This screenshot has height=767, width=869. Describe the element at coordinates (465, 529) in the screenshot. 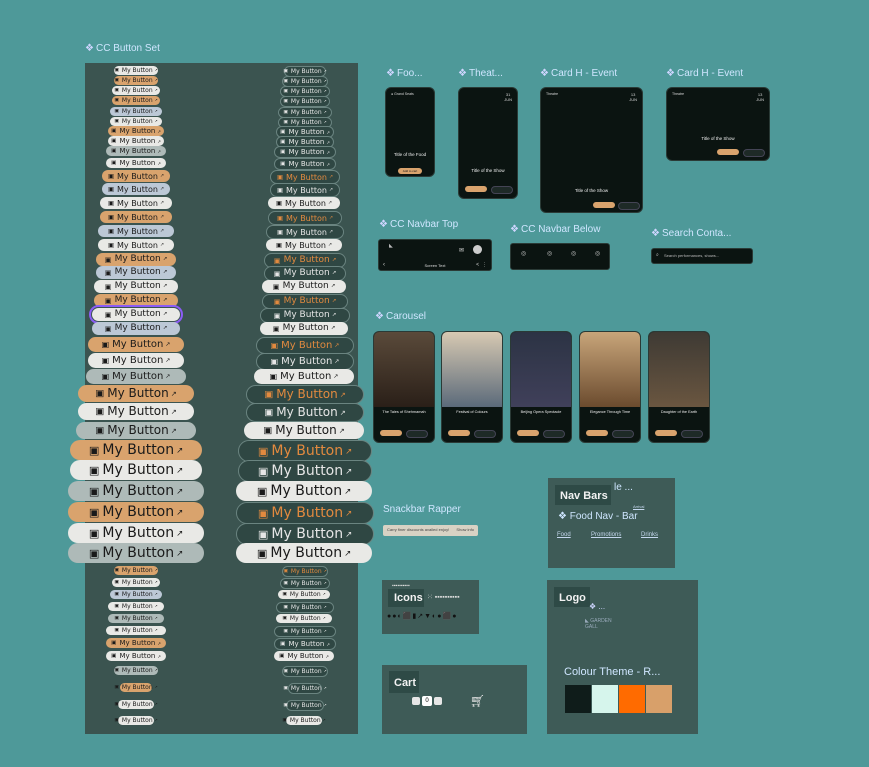

I see `snackbar-action: Show info` at that location.